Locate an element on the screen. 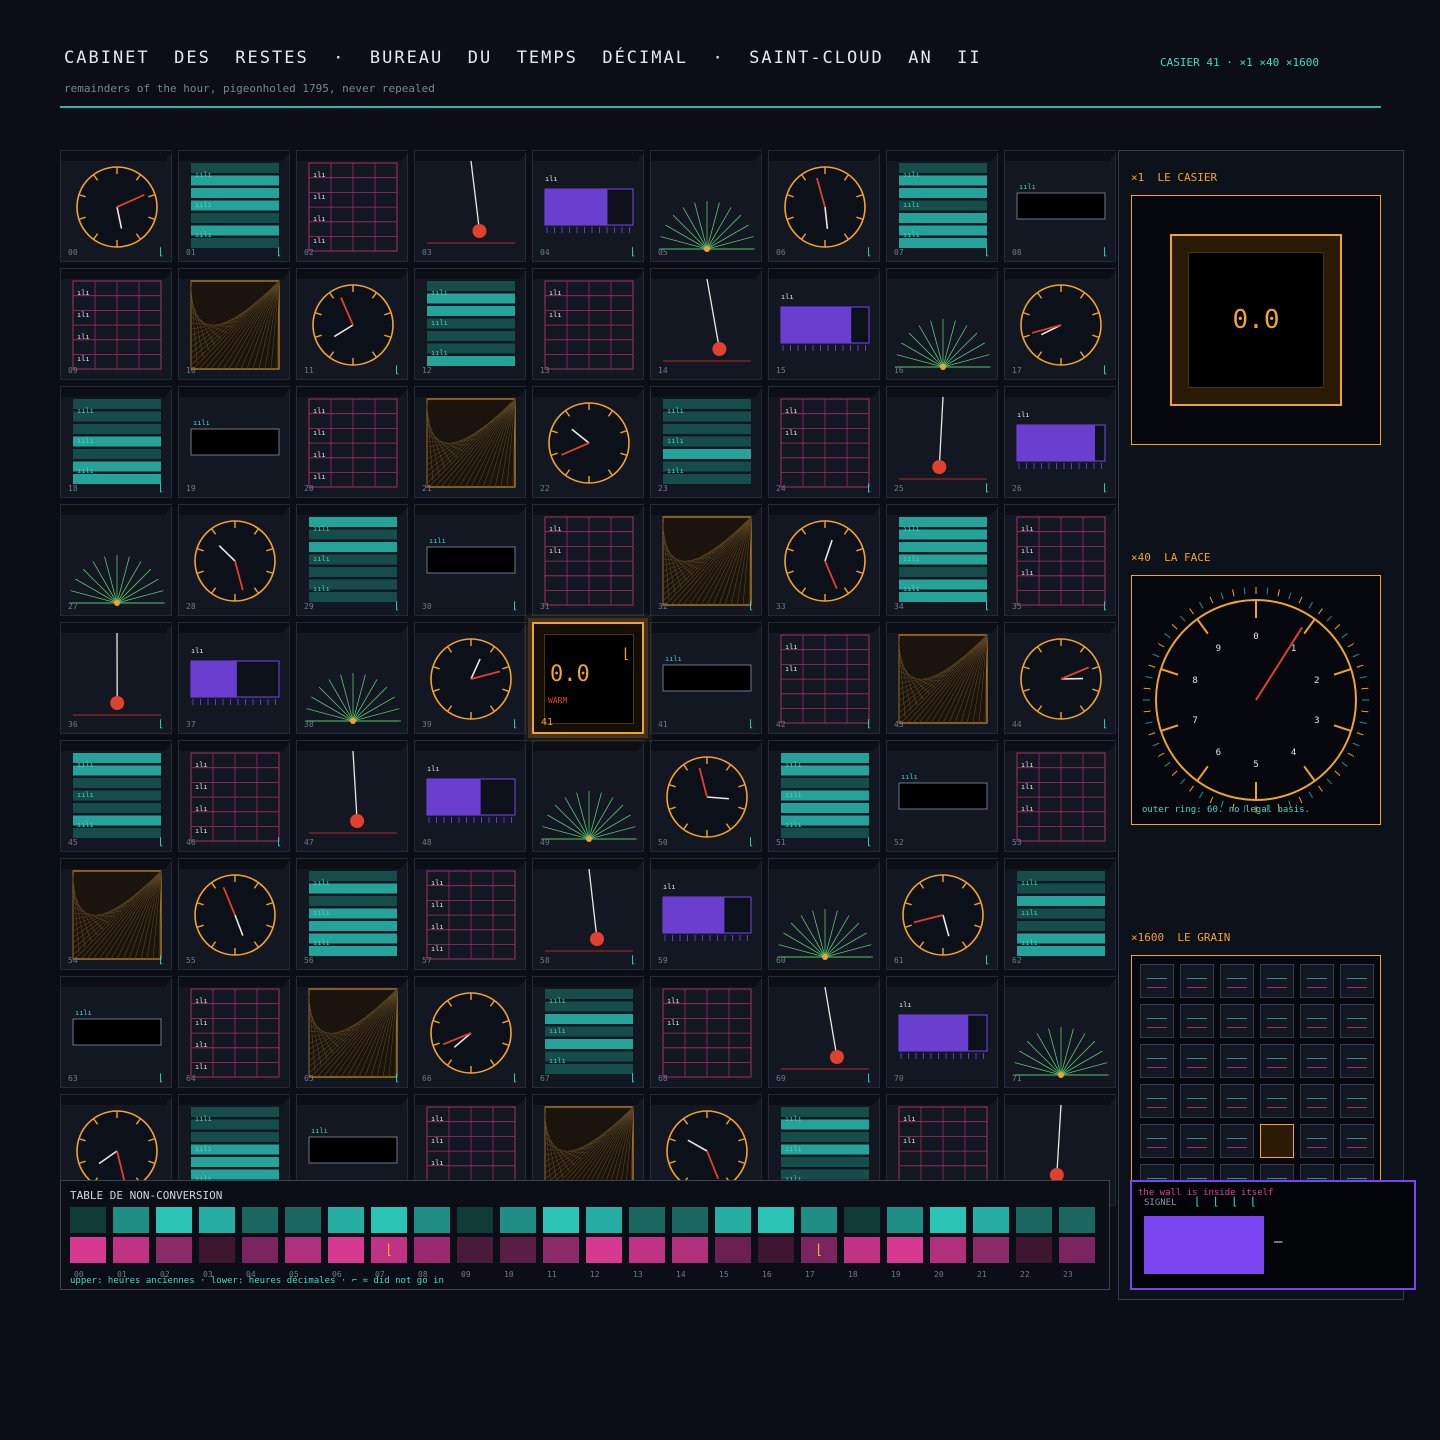 This screenshot has width=1440, height=1440. casier-meter: ılı 48 is located at coordinates (470, 796).